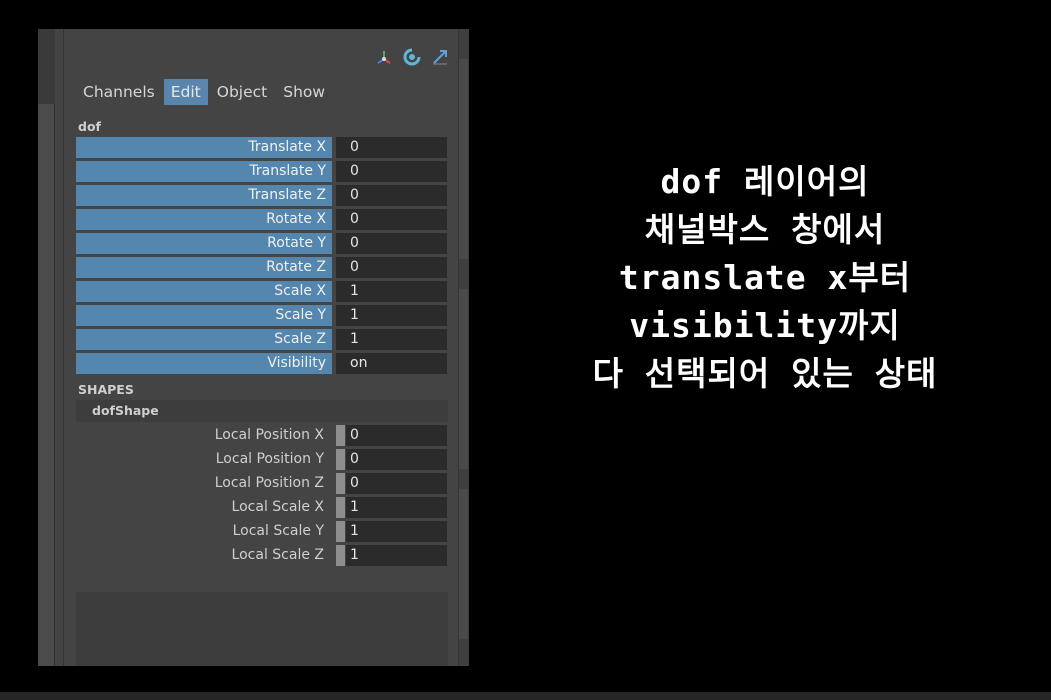 This screenshot has width=1051, height=700. I want to click on shape-attribute-name: Local Position X, so click(203, 435).